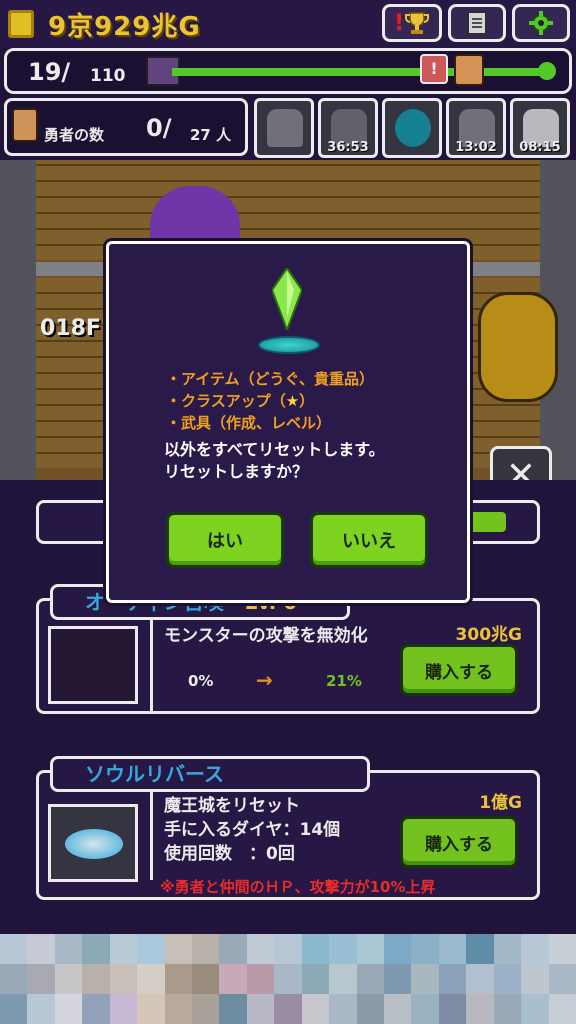 The width and height of the screenshot is (576, 1024). What do you see at coordinates (240, 401) in the screenshot?
I see `dialog-option-classup: ・クラスアップ（★）` at bounding box center [240, 401].